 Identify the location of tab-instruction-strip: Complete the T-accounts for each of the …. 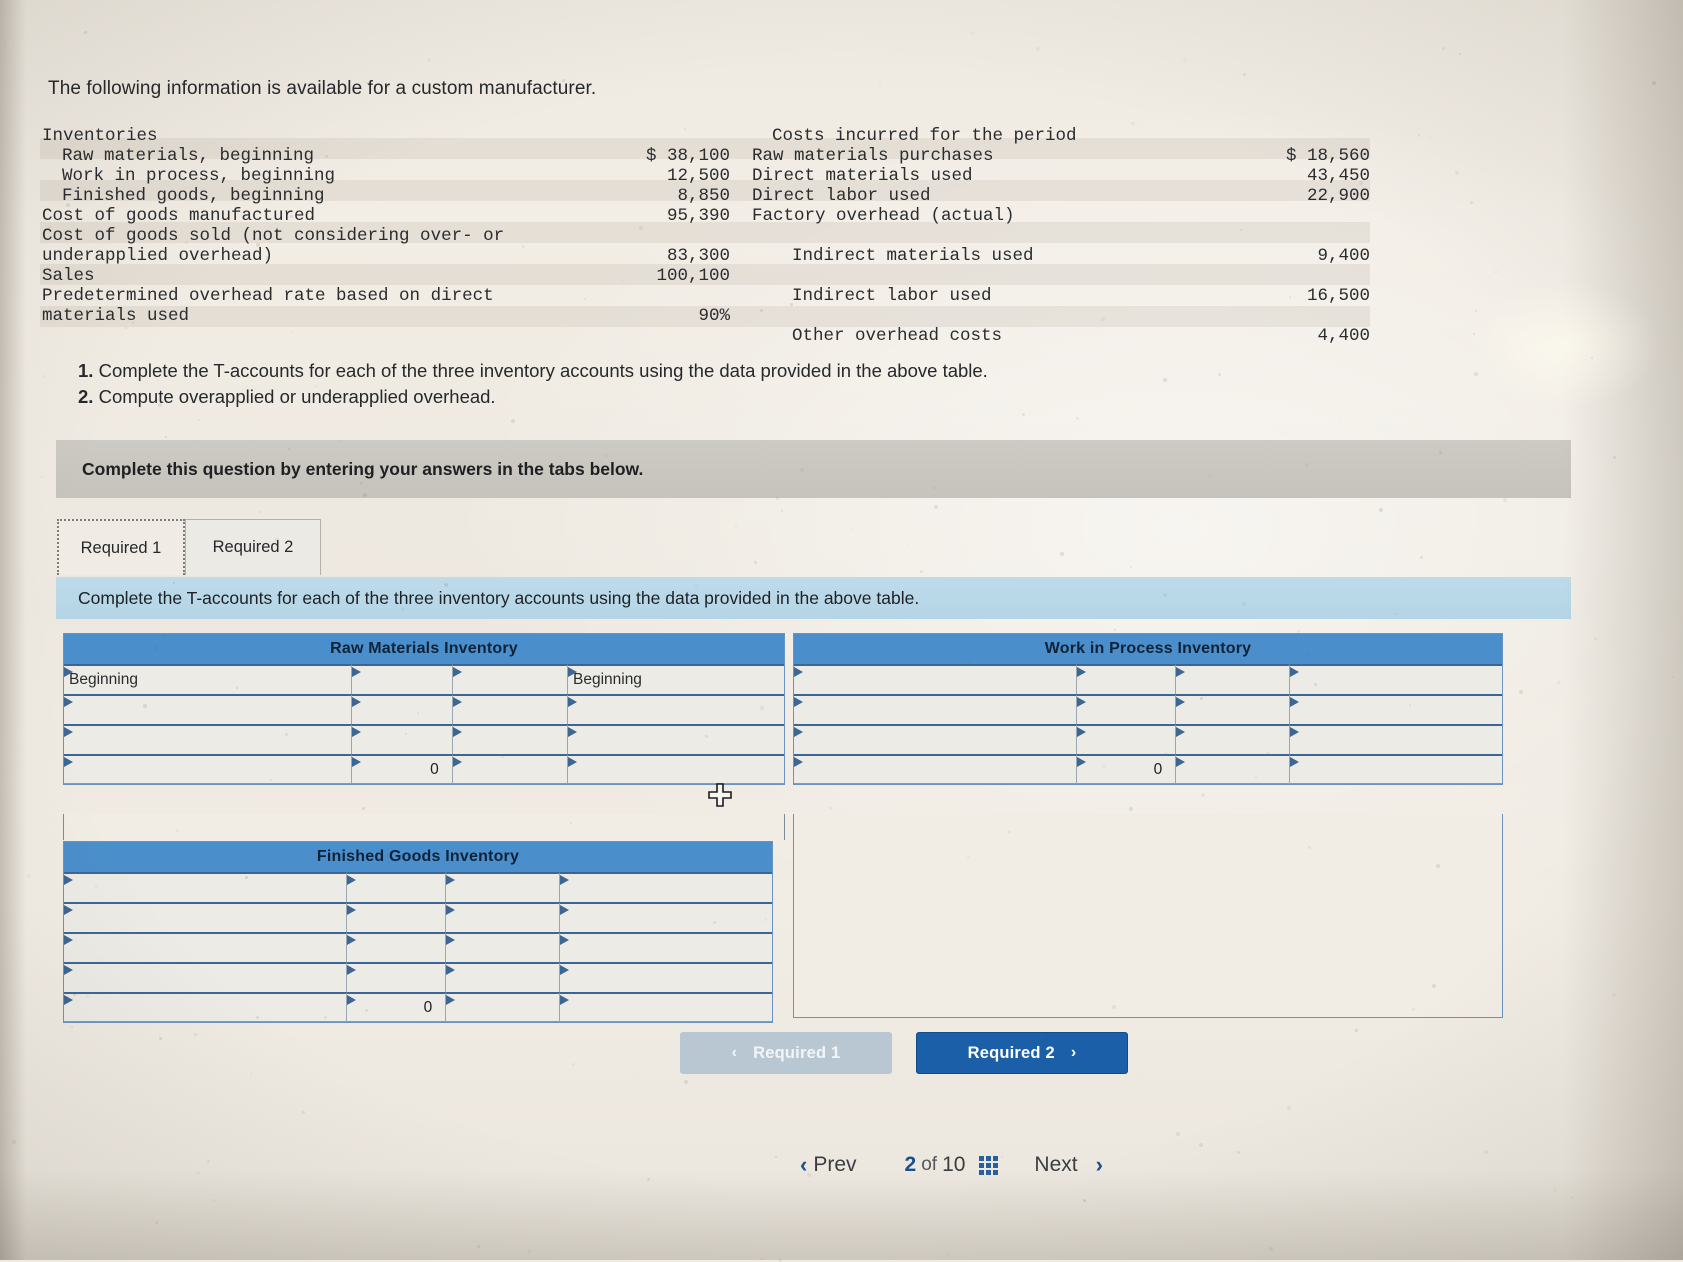
(813, 598).